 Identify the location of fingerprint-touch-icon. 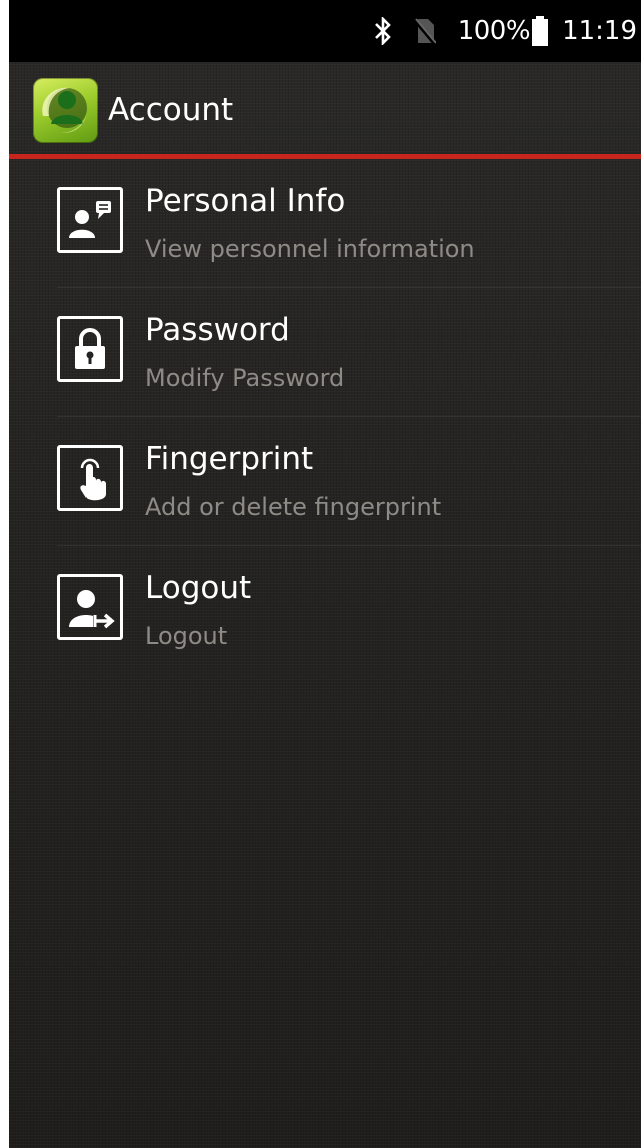
(90, 478).